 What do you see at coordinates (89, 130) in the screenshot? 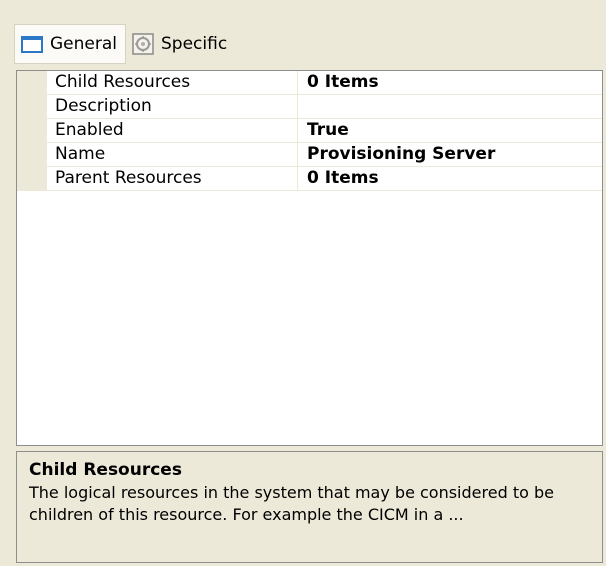
I see `property-name: Enabled` at bounding box center [89, 130].